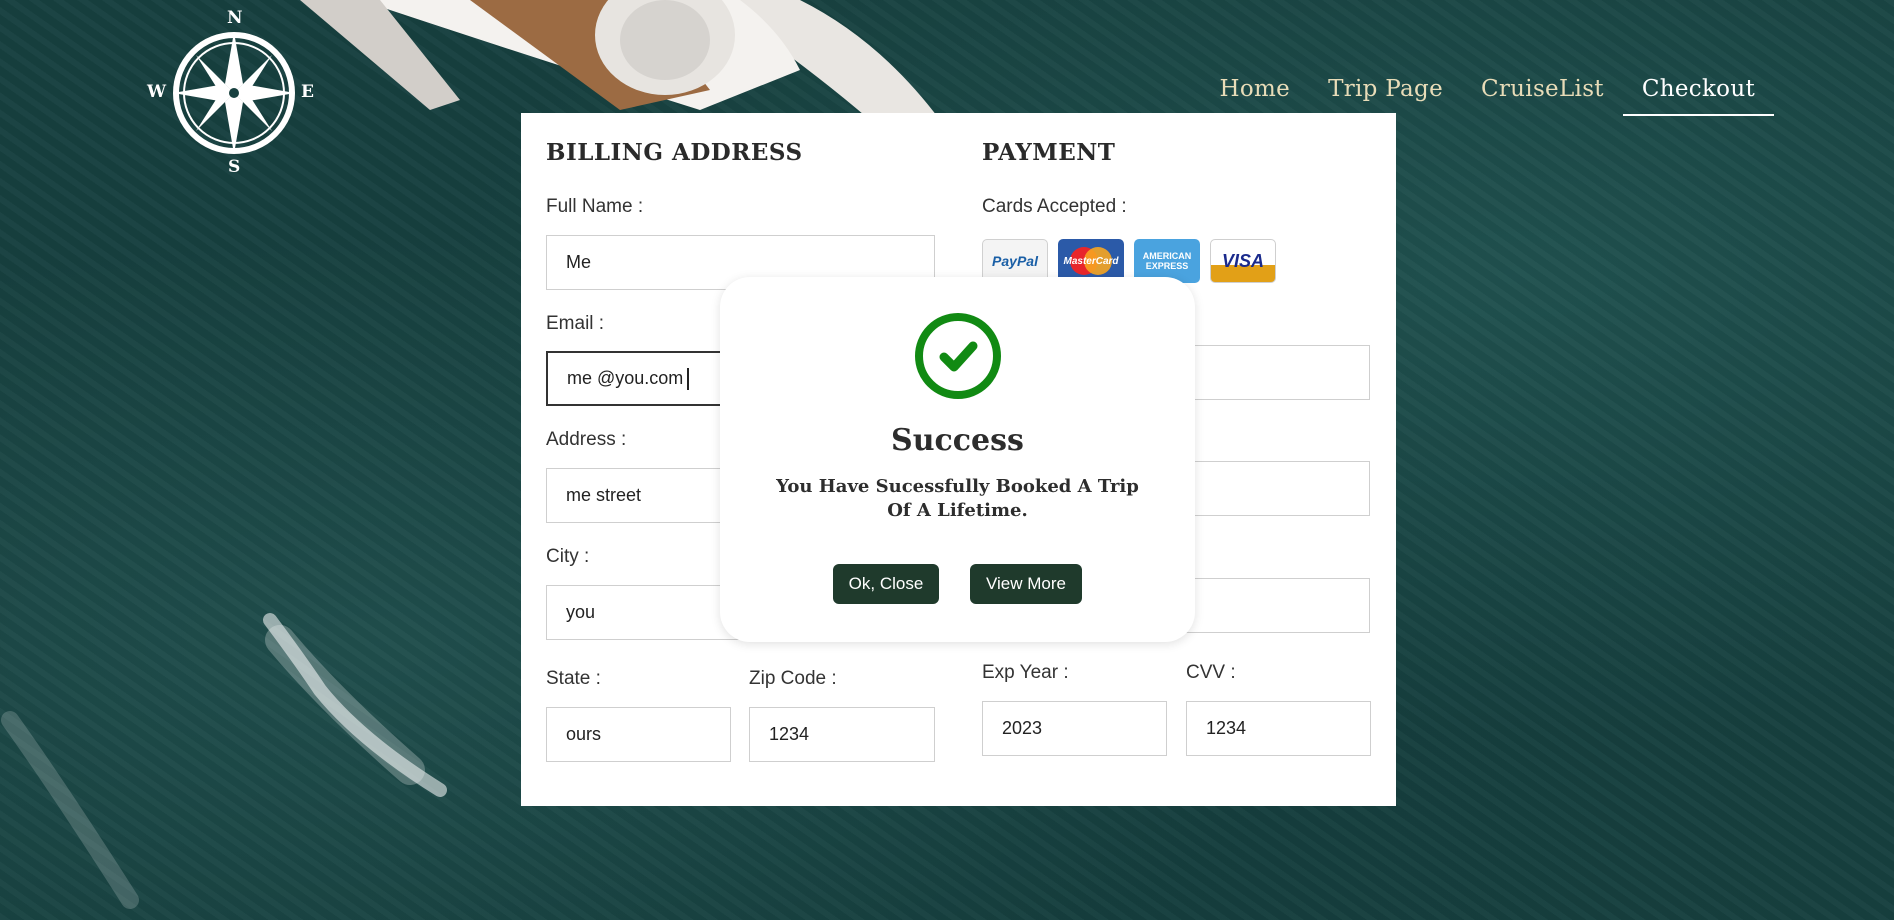 The image size is (1894, 920). I want to click on cards-accepted-label: Cards Accepted :, so click(1054, 206).